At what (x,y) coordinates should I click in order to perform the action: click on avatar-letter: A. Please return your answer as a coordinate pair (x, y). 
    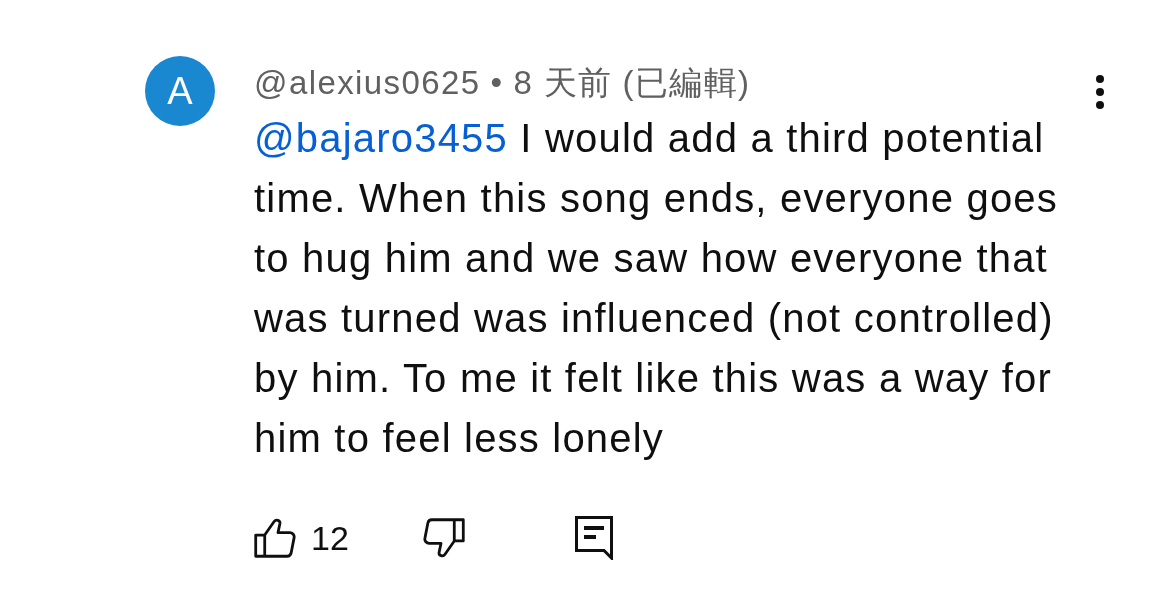
    Looking at the image, I should click on (180, 91).